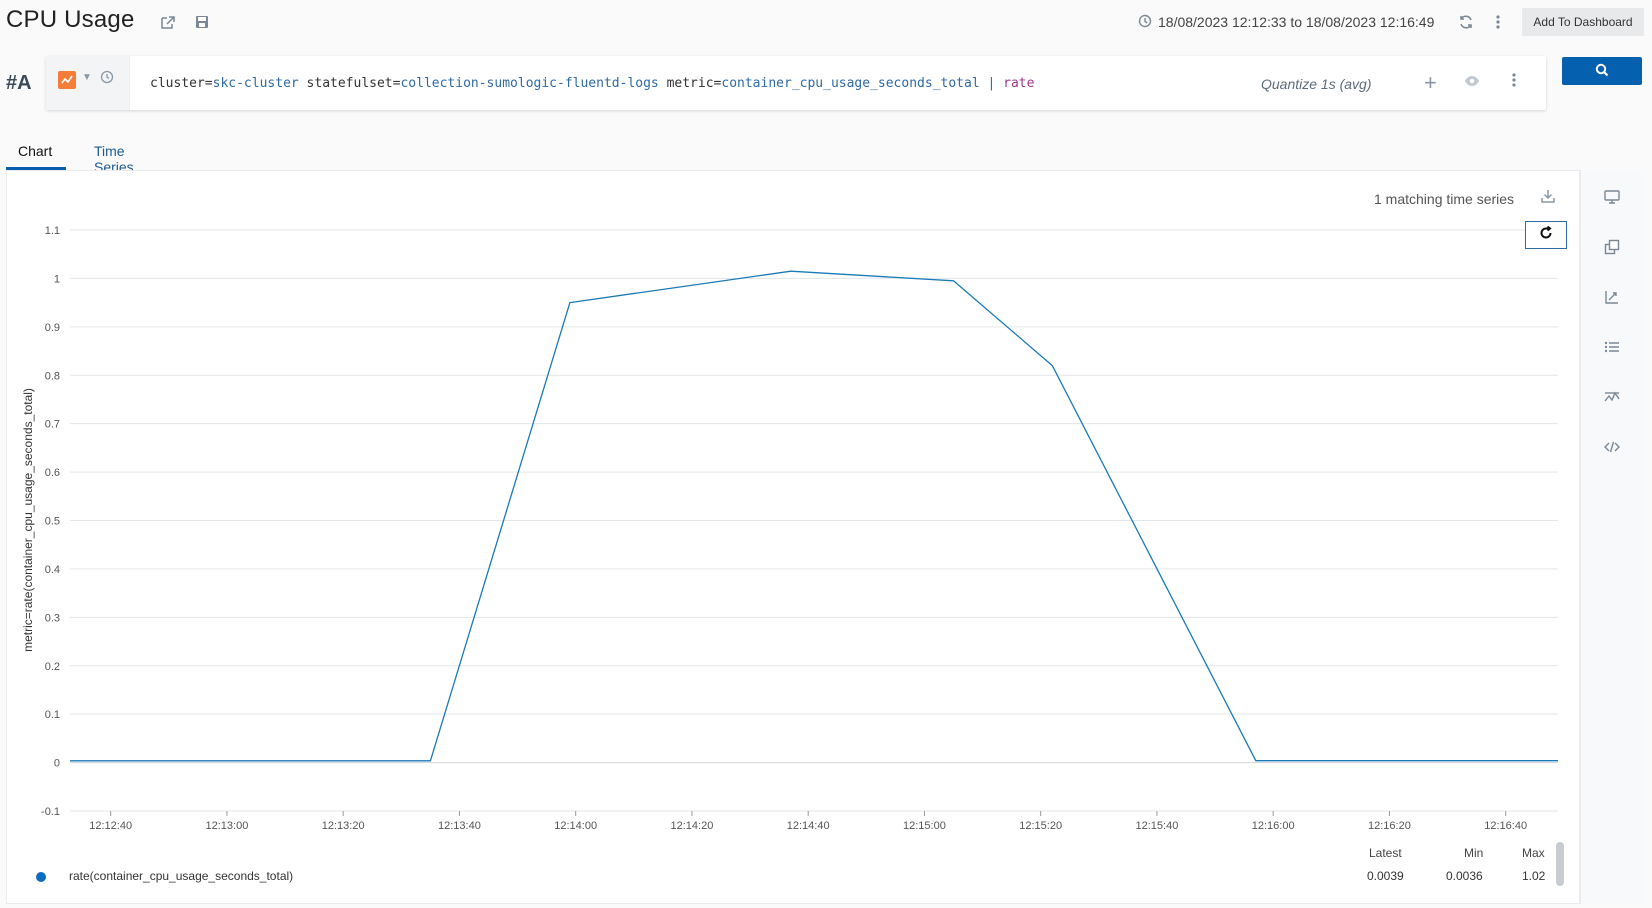 Image resolution: width=1652 pixels, height=908 pixels. What do you see at coordinates (1040, 826) in the screenshot?
I see `x-tick-label: 12:15:20` at bounding box center [1040, 826].